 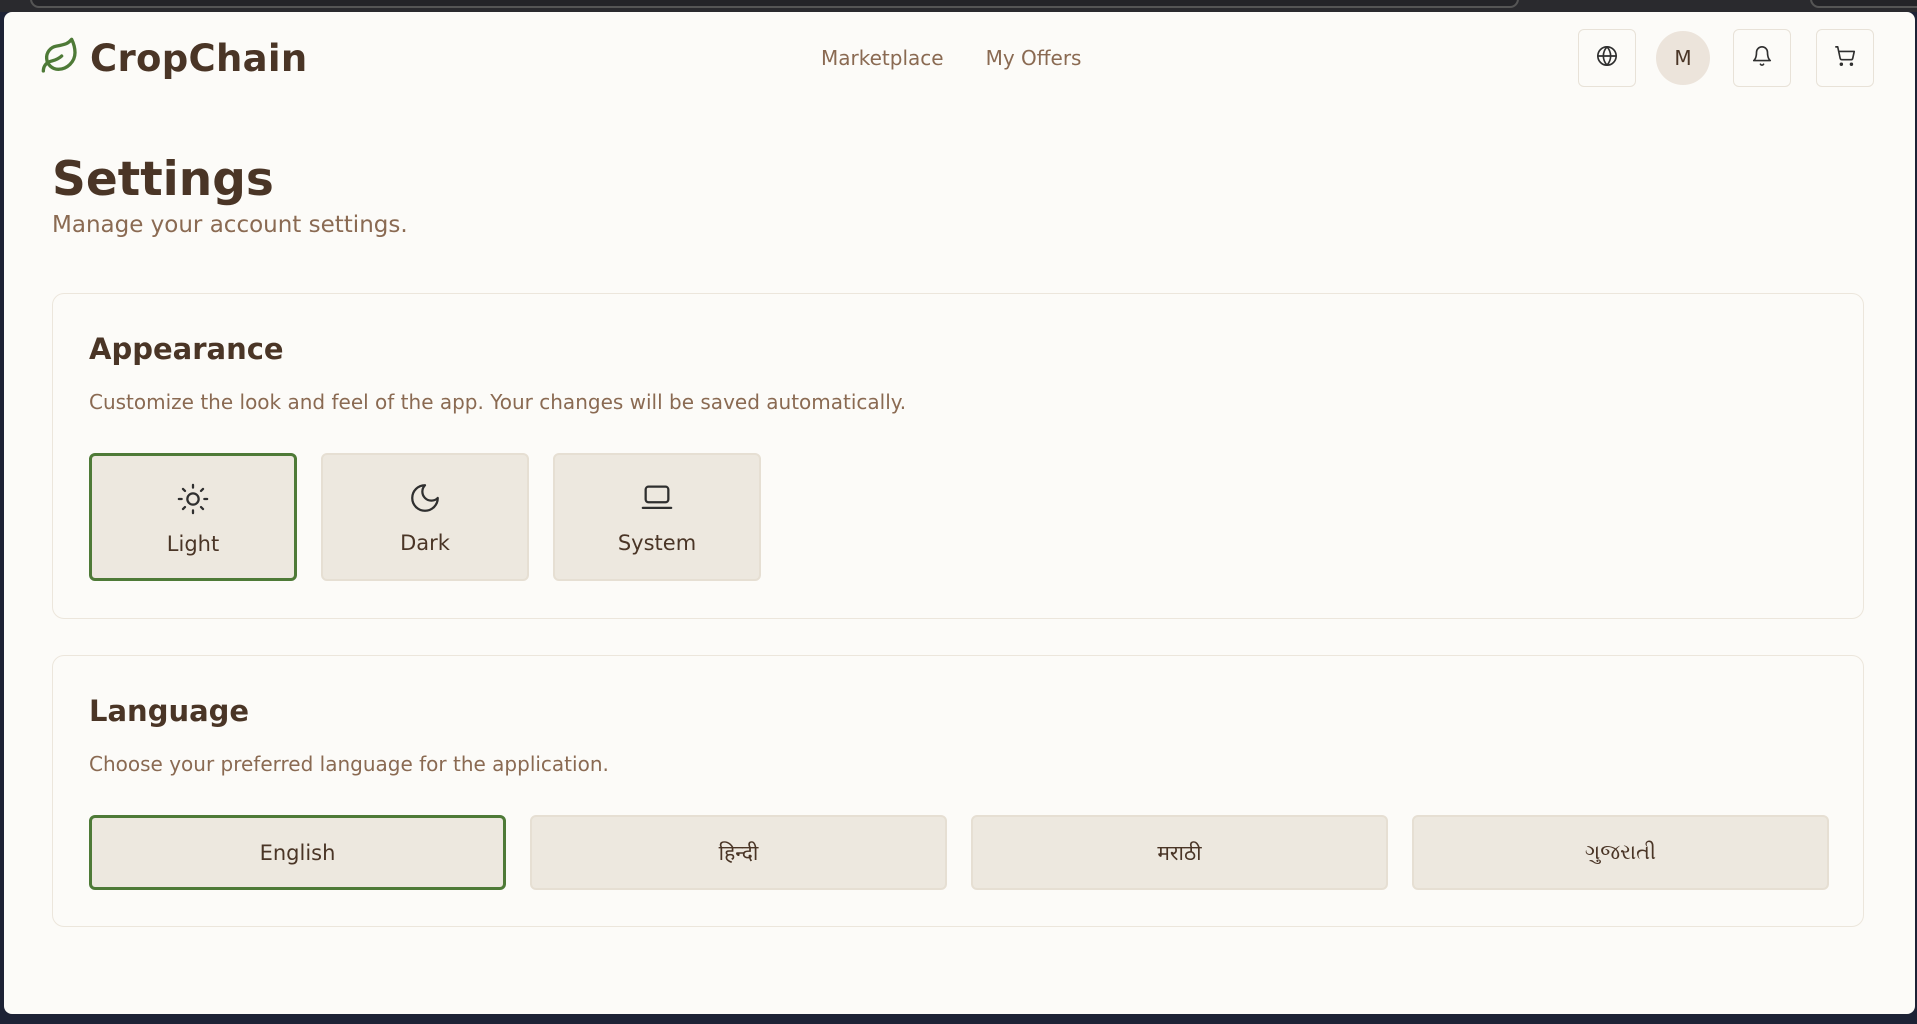 I want to click on laptop-icon, so click(x=657, y=498).